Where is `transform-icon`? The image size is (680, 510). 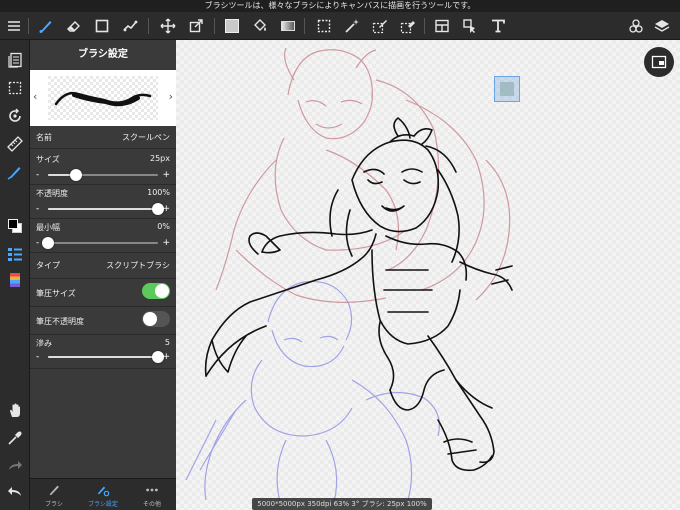 transform-icon is located at coordinates (196, 26).